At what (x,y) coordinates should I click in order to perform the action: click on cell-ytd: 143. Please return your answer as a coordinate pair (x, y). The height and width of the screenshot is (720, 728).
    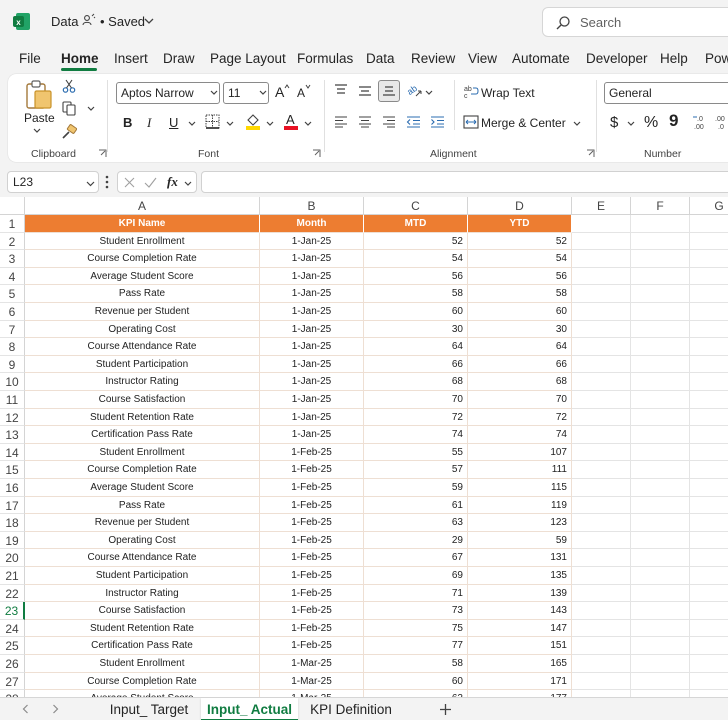
    Looking at the image, I should click on (520, 611).